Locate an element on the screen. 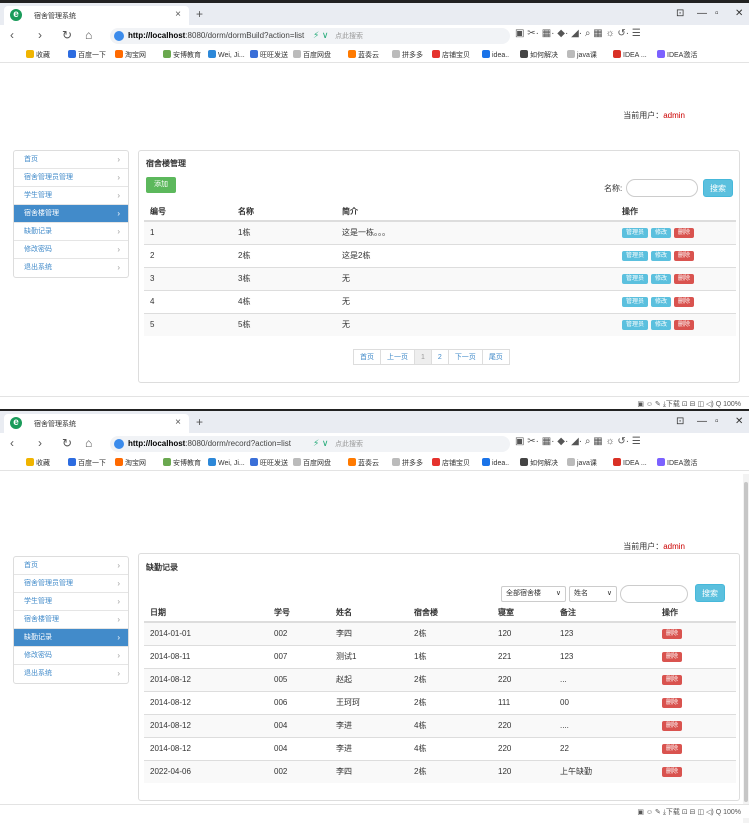 The width and height of the screenshot is (749, 823). bookmark-item: 安博教育 is located at coordinates (182, 55).